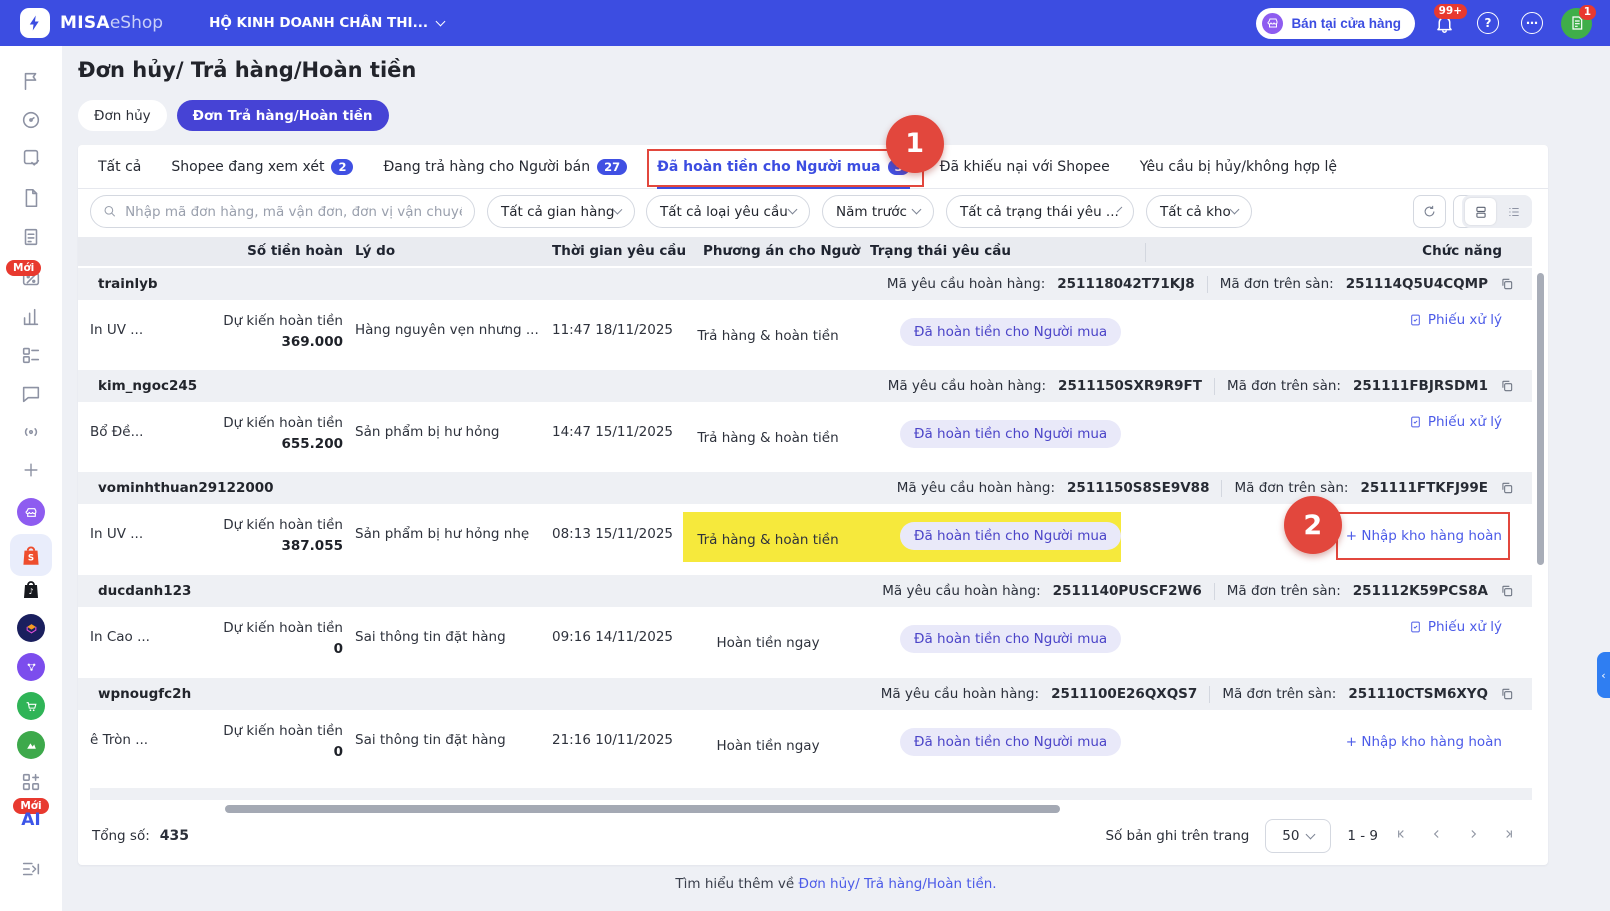  What do you see at coordinates (1488, 23) in the screenshot?
I see `help-button: ?` at bounding box center [1488, 23].